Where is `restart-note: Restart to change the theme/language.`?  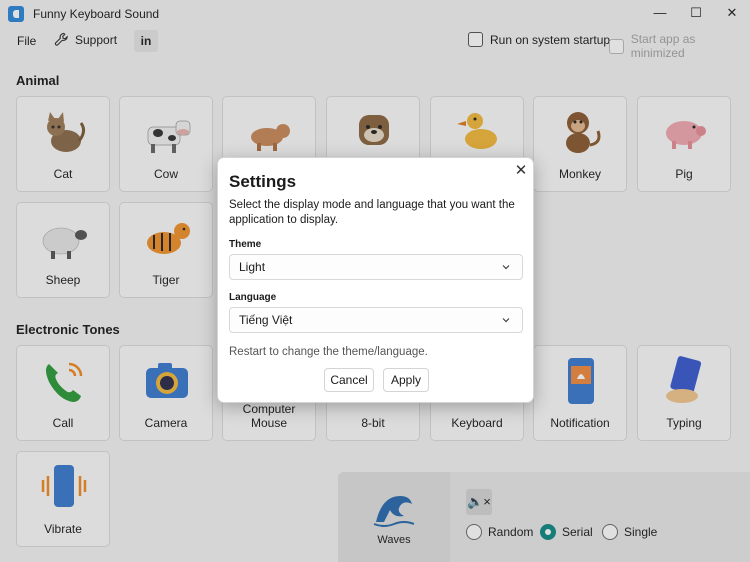 restart-note: Restart to change the theme/language. is located at coordinates (328, 352).